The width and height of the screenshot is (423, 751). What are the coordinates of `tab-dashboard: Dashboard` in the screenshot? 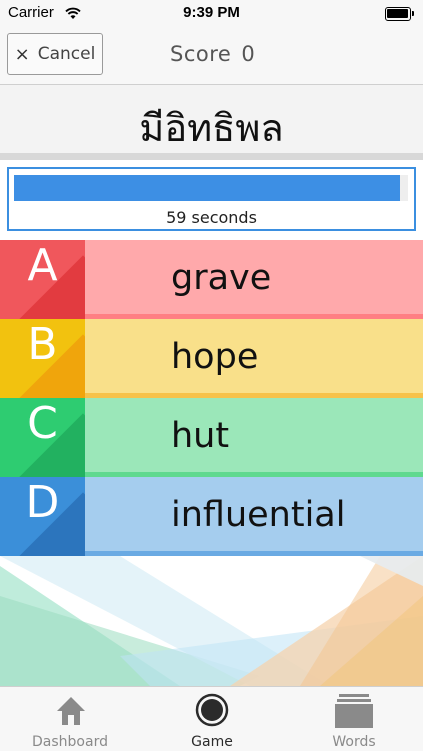 It's located at (70, 719).